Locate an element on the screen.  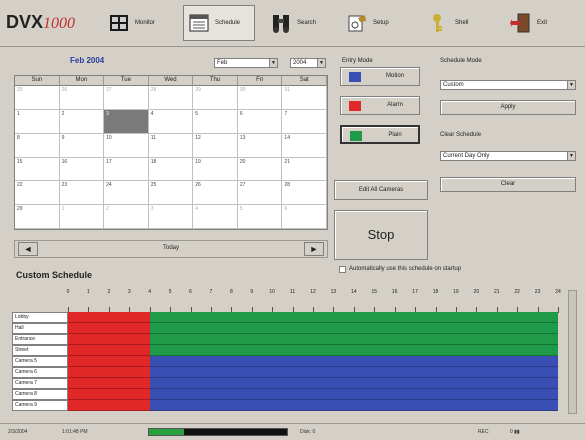
calendar-day: 14 is located at coordinates (304, 145).